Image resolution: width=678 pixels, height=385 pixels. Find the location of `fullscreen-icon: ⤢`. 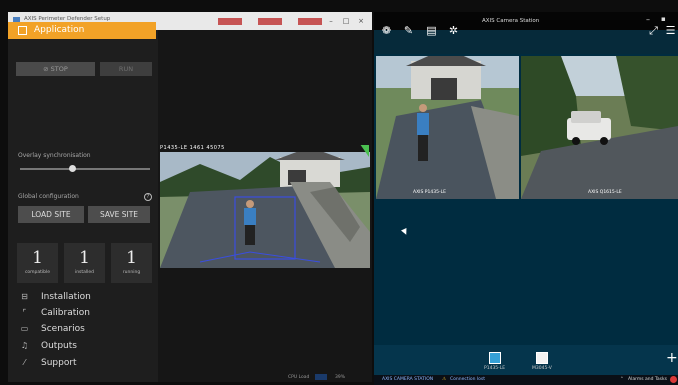

fullscreen-icon: ⤢ is located at coordinates (653, 30).